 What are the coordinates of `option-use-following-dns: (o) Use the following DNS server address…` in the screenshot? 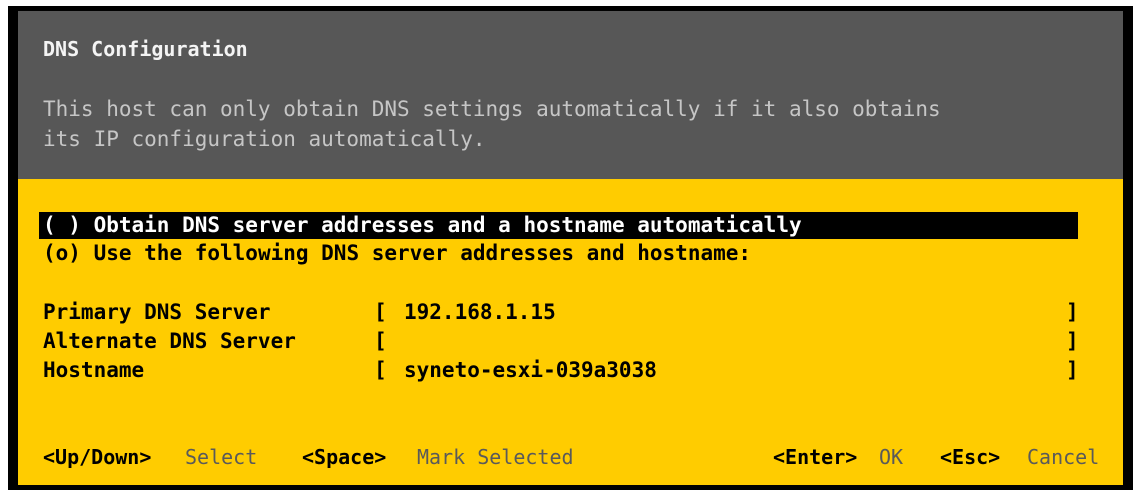 It's located at (397, 253).